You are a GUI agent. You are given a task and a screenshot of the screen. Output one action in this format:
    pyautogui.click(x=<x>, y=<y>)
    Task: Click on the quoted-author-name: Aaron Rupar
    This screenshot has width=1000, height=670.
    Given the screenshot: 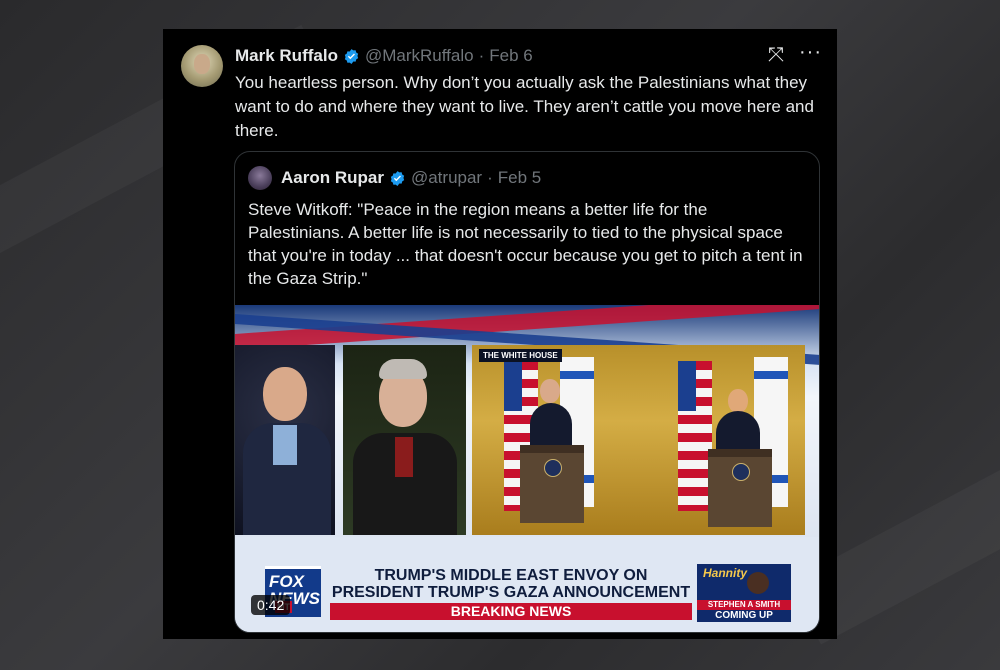 What is the action you would take?
    pyautogui.click(x=332, y=177)
    